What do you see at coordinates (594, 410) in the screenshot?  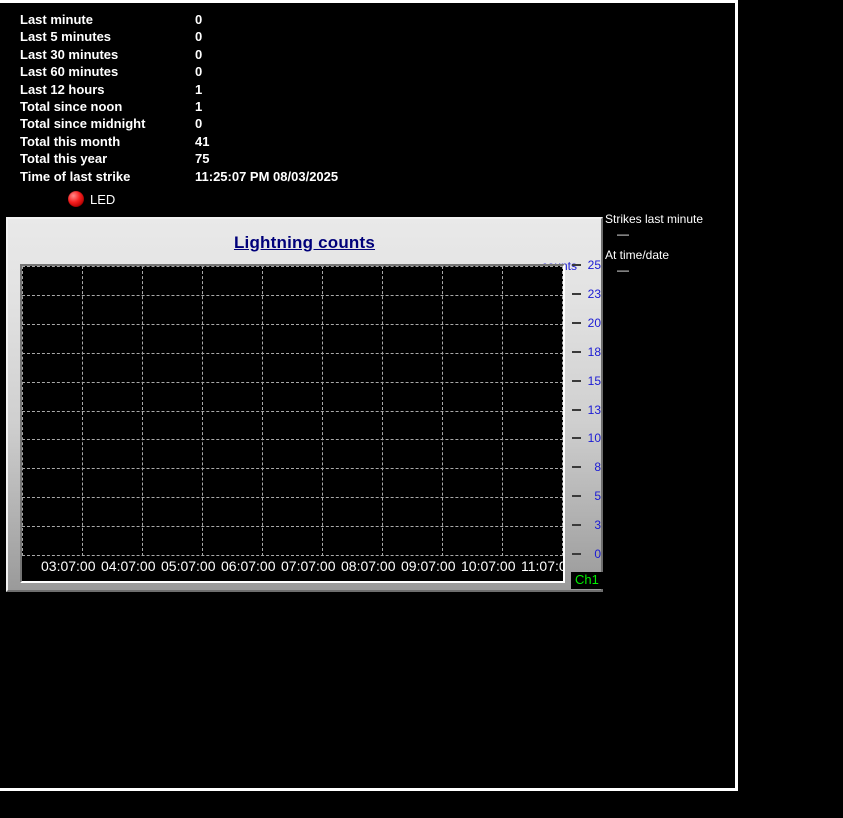 I see `y-tick-label: 13` at bounding box center [594, 410].